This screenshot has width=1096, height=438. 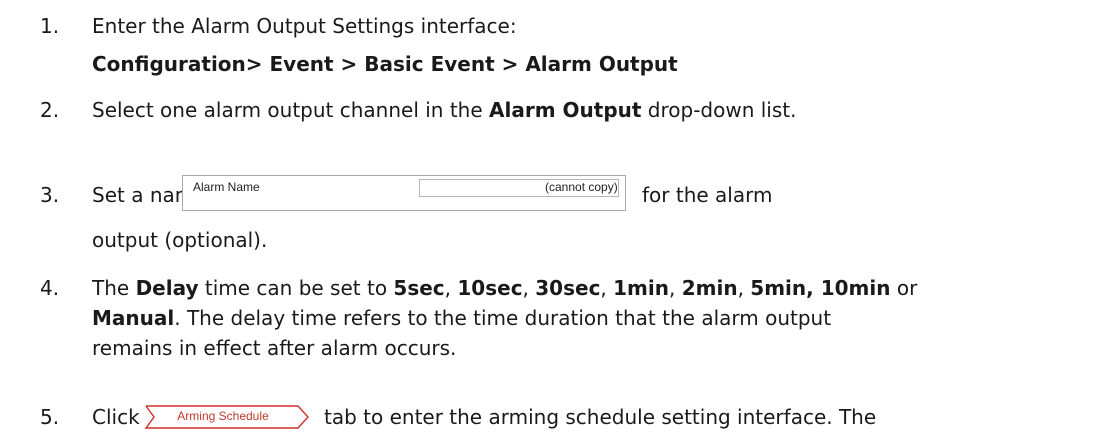 I want to click on text-segment: or, so click(x=904, y=288).